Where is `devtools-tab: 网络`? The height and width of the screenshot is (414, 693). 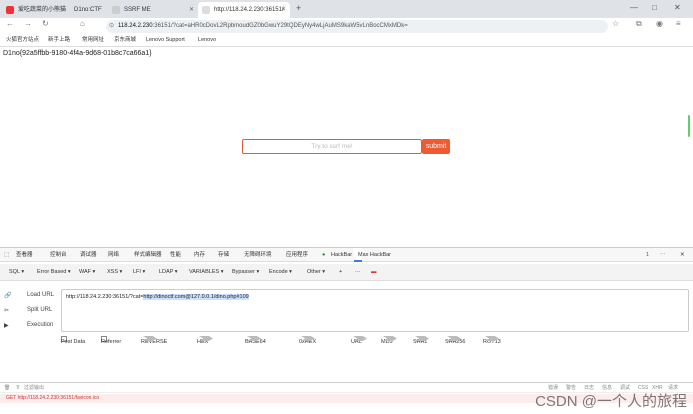 devtools-tab: 网络 is located at coordinates (113, 255).